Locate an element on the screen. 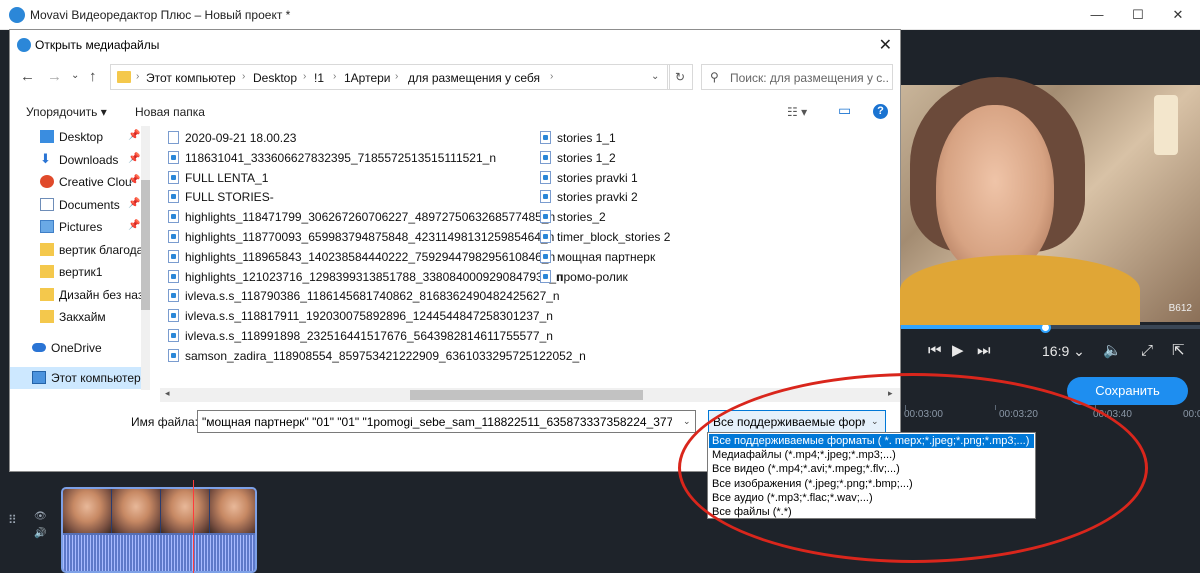  breadcrumb-item: Этот компьютер is located at coordinates (191, 78).